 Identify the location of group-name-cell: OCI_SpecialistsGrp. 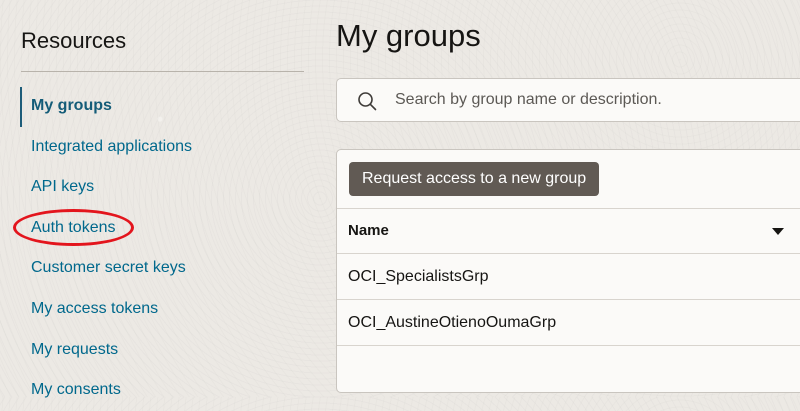
(418, 276).